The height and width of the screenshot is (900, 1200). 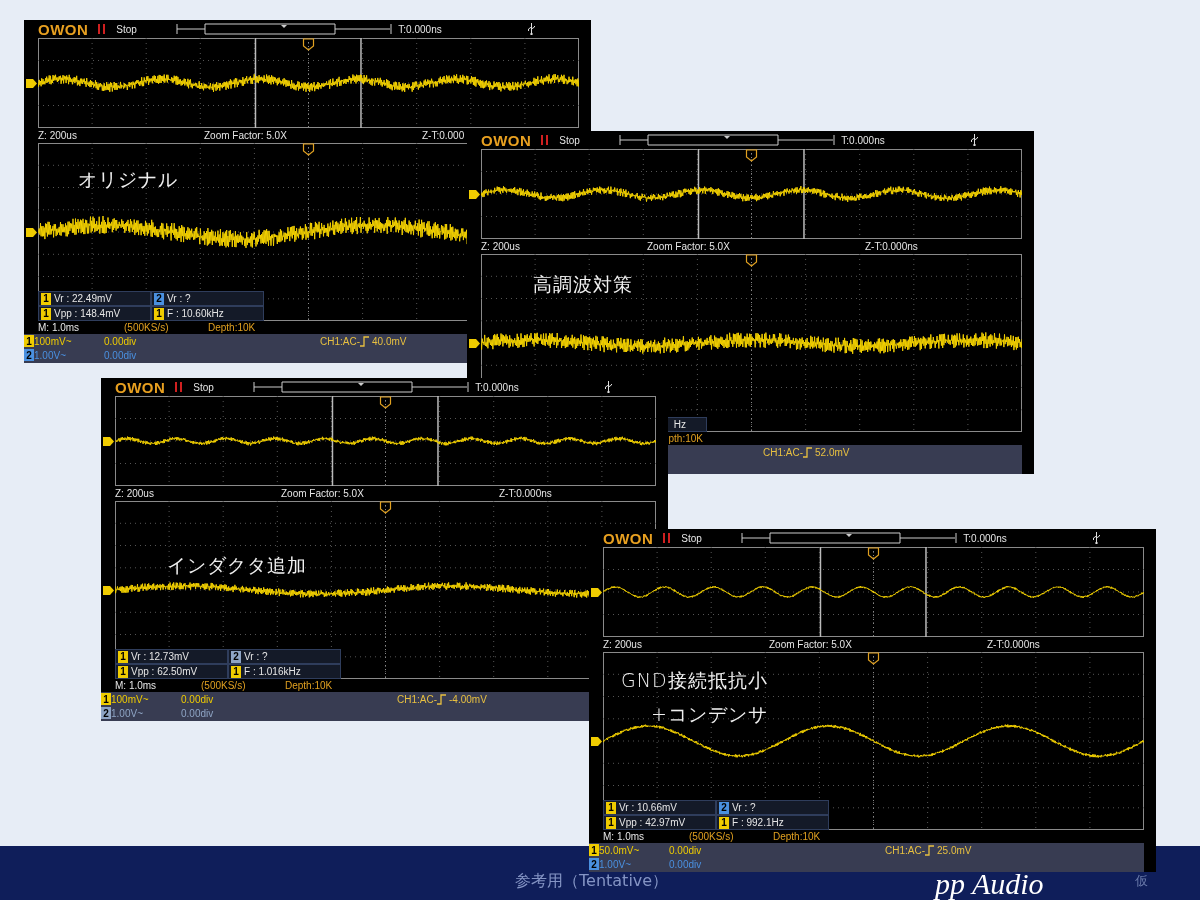 What do you see at coordinates (583, 284) in the screenshot?
I see `annotation-text: 高調波対策` at bounding box center [583, 284].